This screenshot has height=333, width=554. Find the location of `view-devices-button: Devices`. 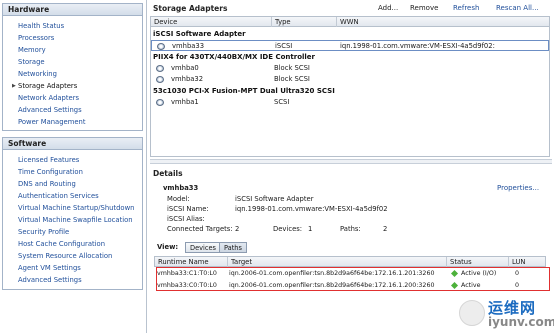

view-devices-button: Devices is located at coordinates (203, 247).